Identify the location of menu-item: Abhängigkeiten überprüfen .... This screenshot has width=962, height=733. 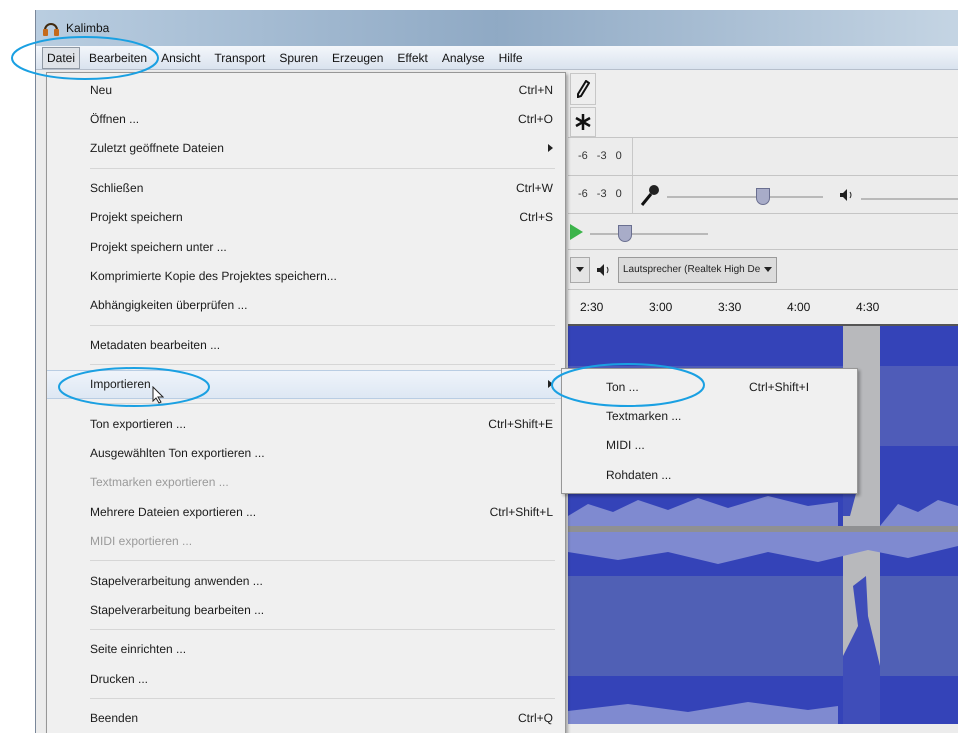
(306, 305).